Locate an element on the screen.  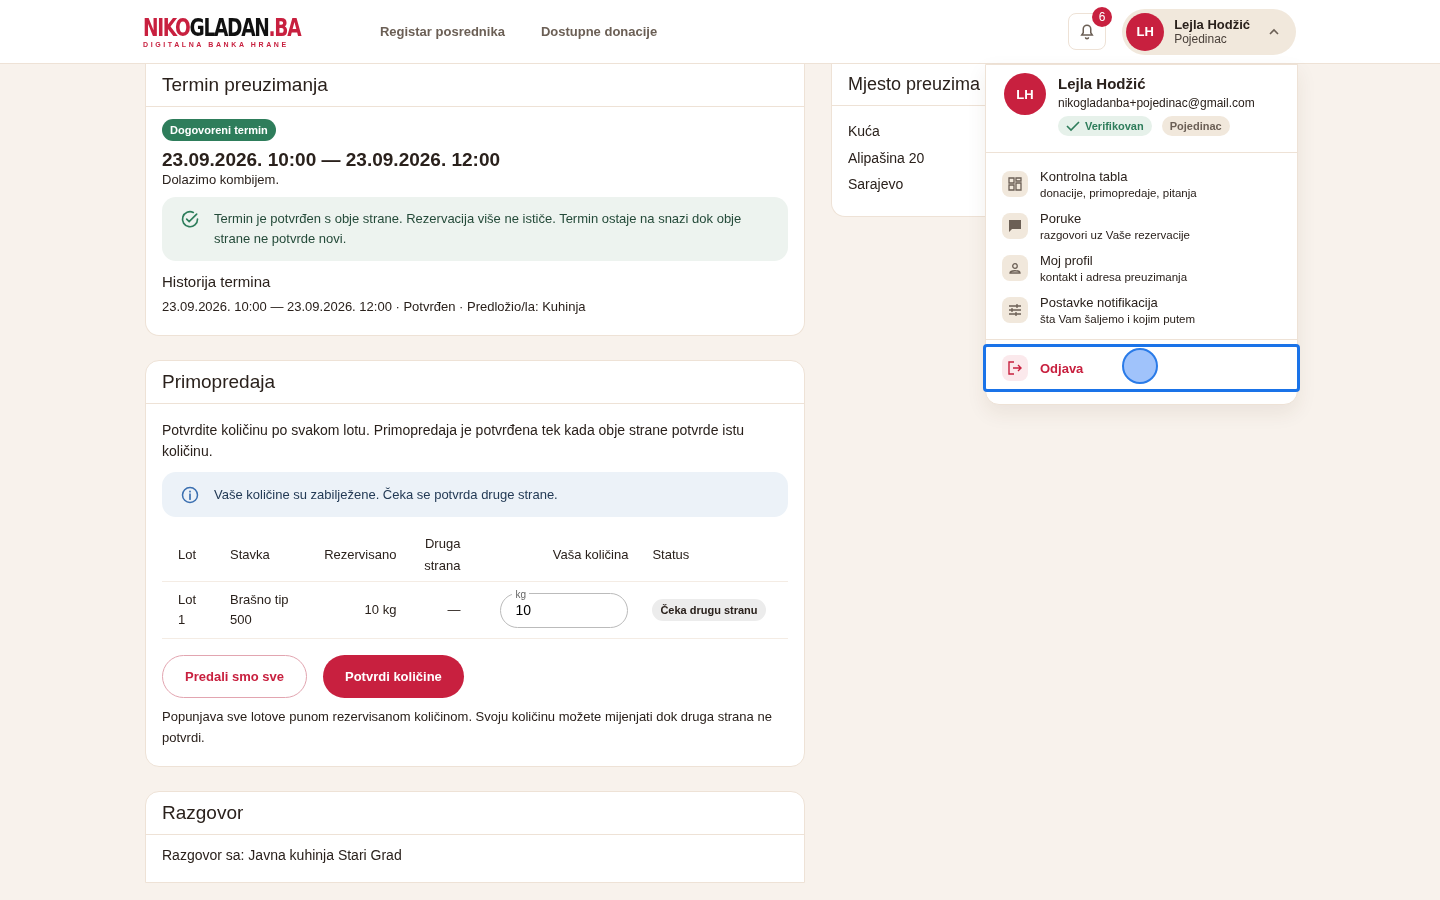
notifications-button is located at coordinates (1087, 31).